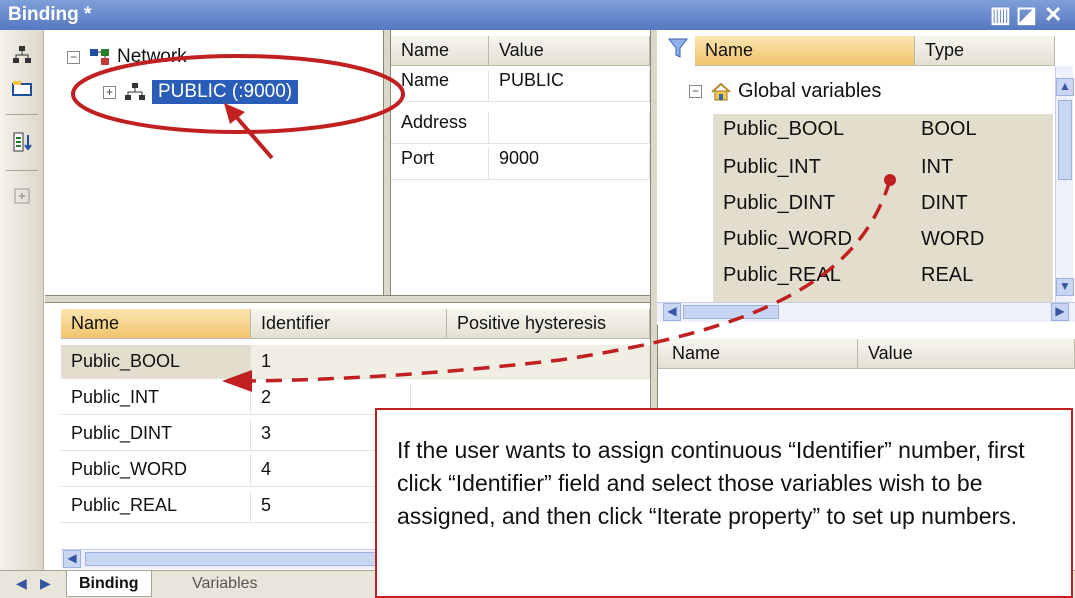 The height and width of the screenshot is (598, 1075). What do you see at coordinates (252, 135) in the screenshot?
I see `pointer-arrow` at bounding box center [252, 135].